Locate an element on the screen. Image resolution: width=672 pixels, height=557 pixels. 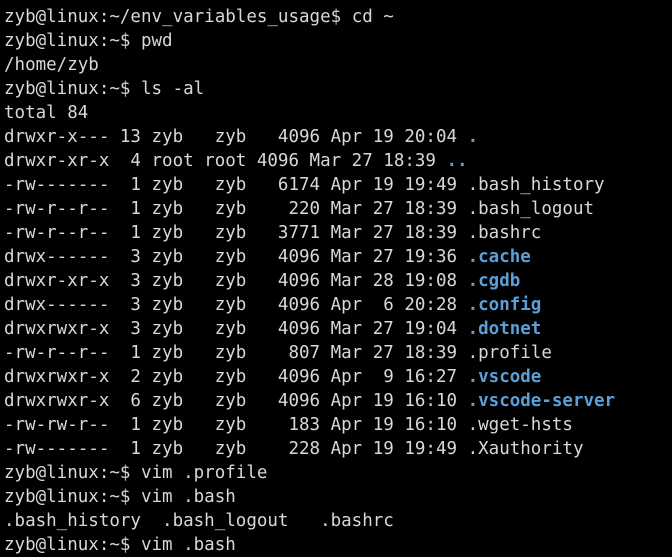
shell-command: cd ~ is located at coordinates (372, 17).